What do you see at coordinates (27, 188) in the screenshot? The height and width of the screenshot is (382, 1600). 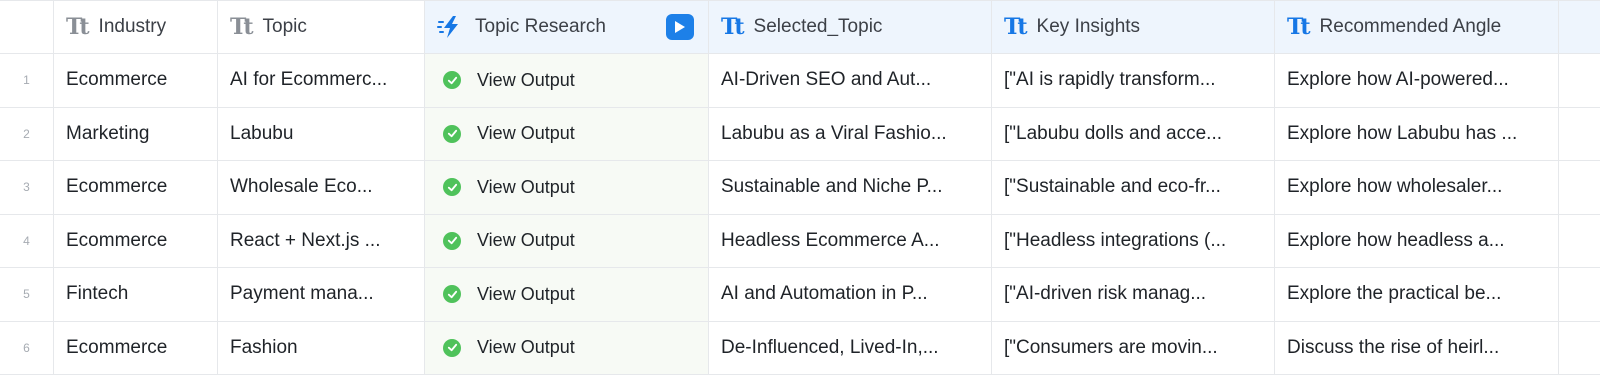 I see `row-number: 3` at bounding box center [27, 188].